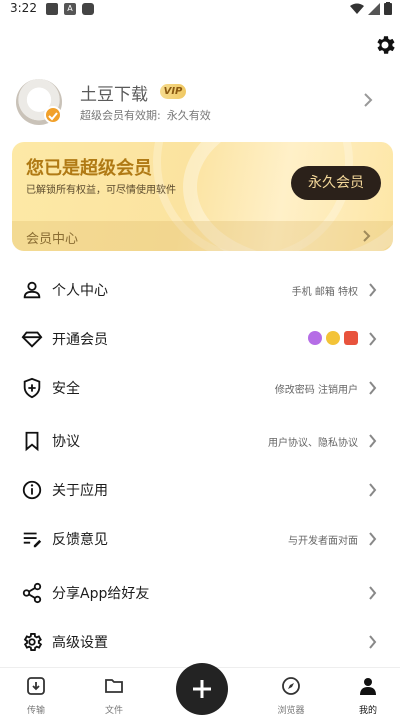 The image size is (400, 720). I want to click on membership-label: 超级会员有效期:, so click(120, 115).